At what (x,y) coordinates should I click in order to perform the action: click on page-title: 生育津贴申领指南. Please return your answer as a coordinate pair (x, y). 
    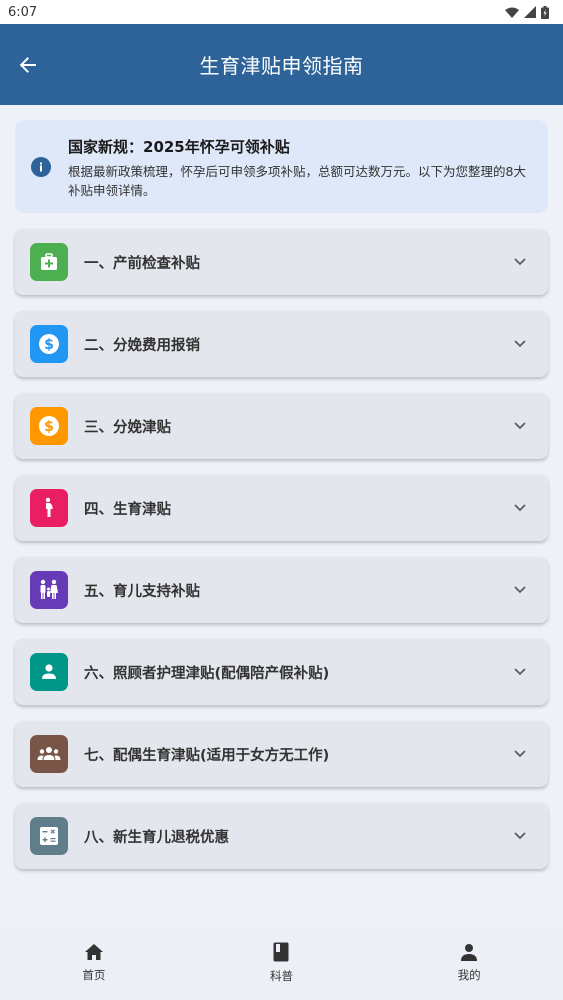
    Looking at the image, I should click on (281, 66).